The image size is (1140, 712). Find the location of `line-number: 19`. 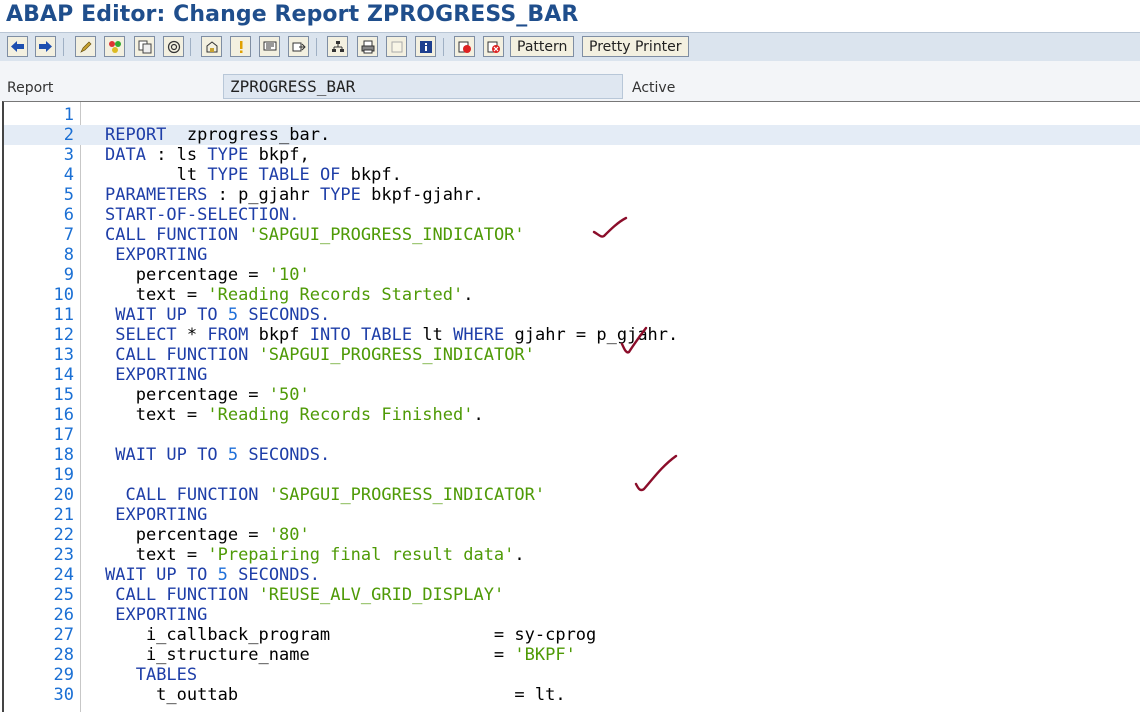

line-number: 19 is located at coordinates (63, 475).